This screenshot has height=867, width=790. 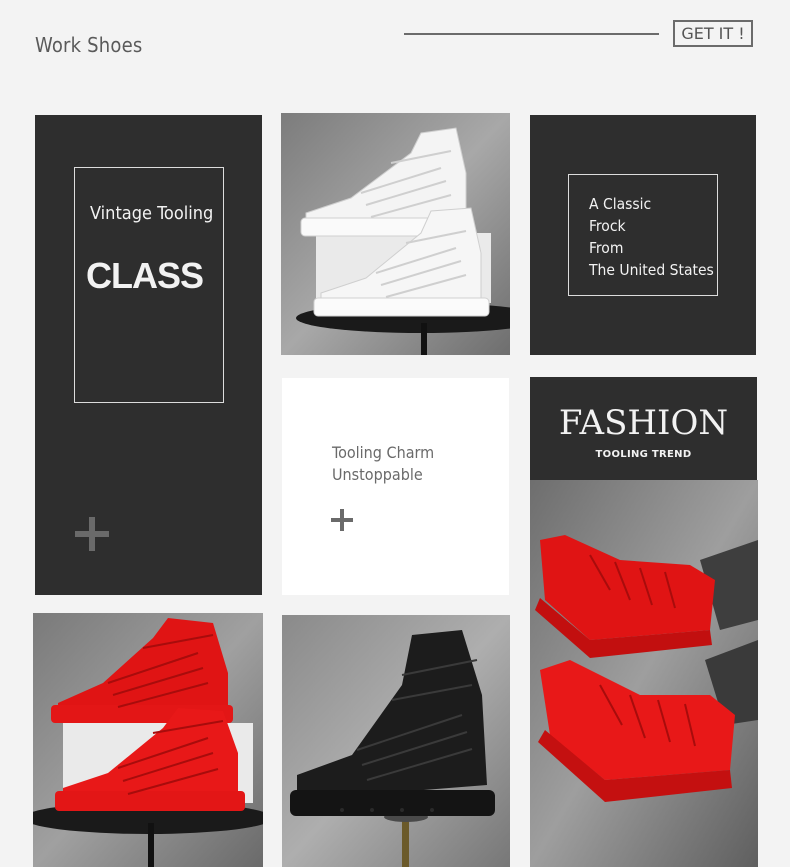 I want to click on classic-text: A Classic Frock From The United States, so click(x=651, y=237).